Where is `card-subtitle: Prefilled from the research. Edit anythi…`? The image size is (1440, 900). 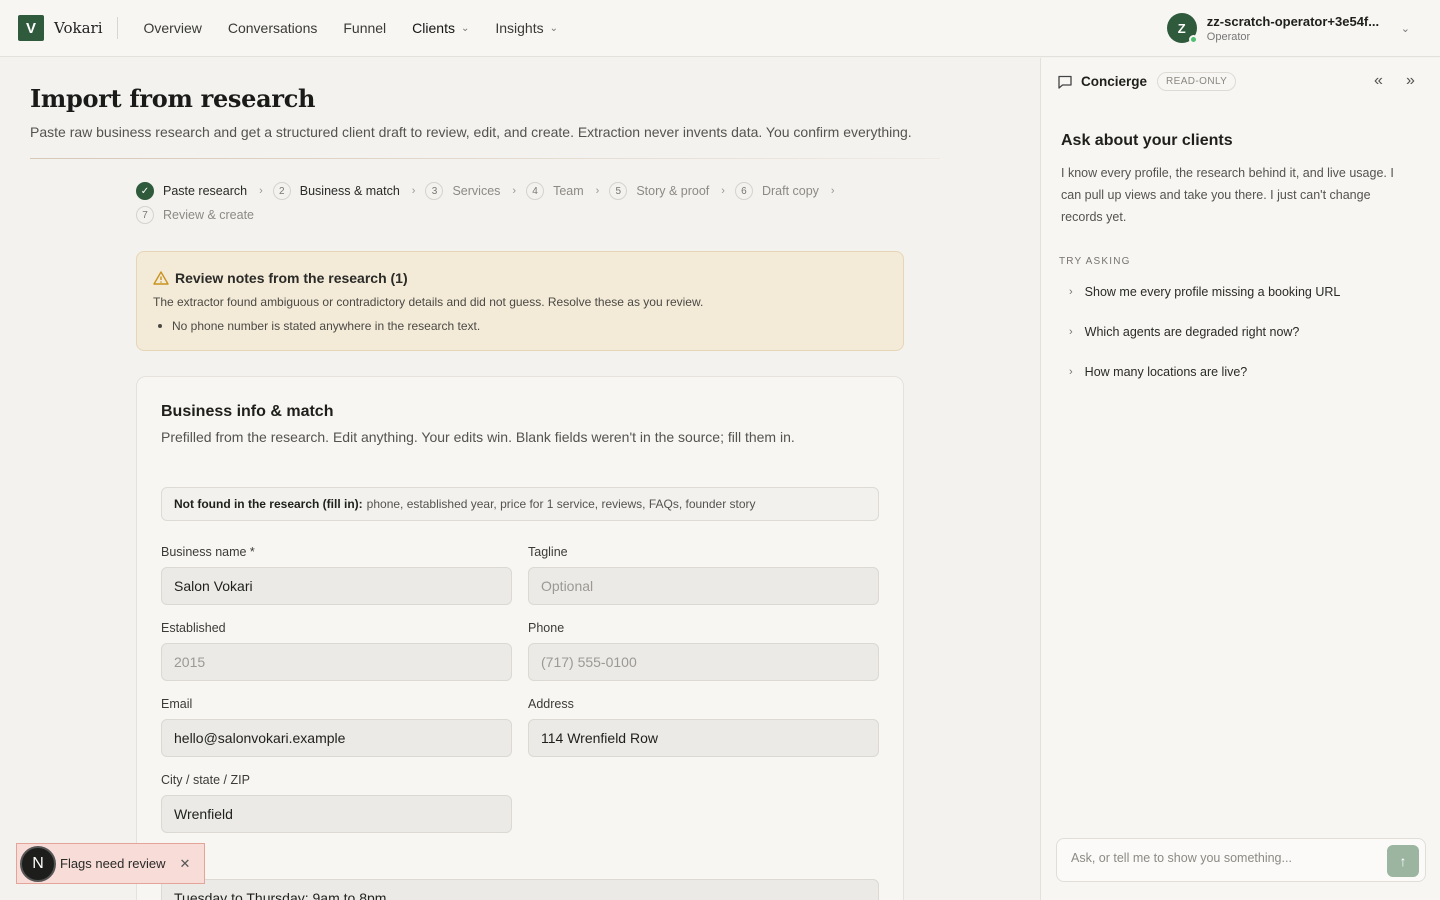
card-subtitle: Prefilled from the research. Edit anythi… is located at coordinates (478, 437).